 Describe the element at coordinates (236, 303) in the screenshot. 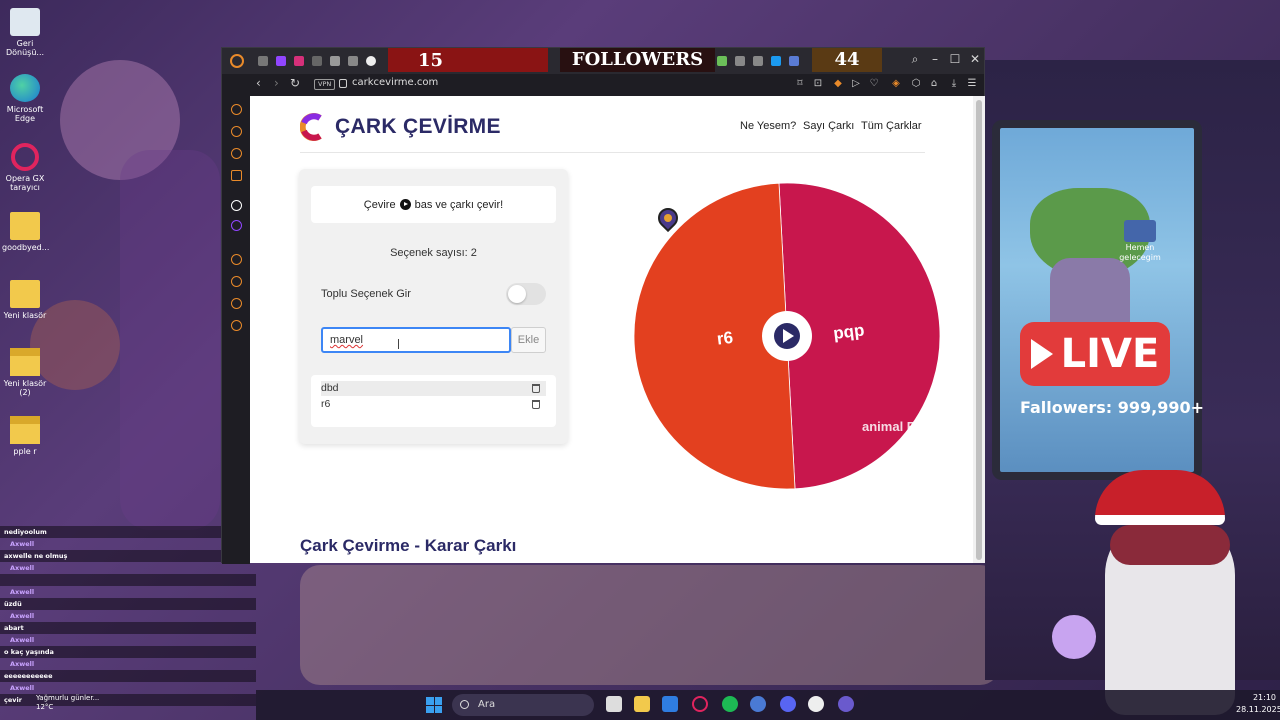

I see `extension-icon` at that location.